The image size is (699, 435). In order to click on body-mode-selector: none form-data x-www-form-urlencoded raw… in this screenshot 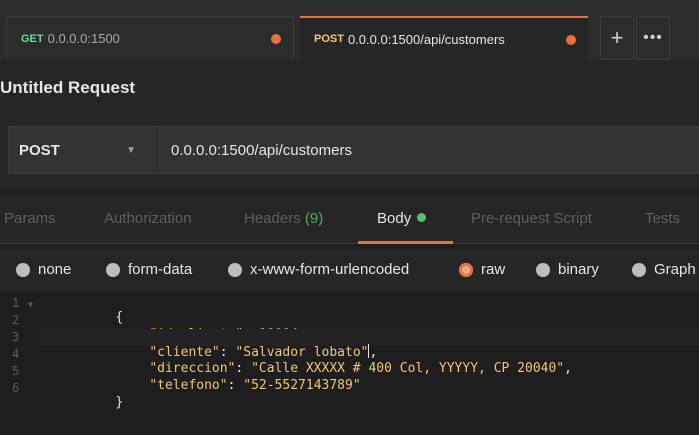, I will do `click(349, 270)`.